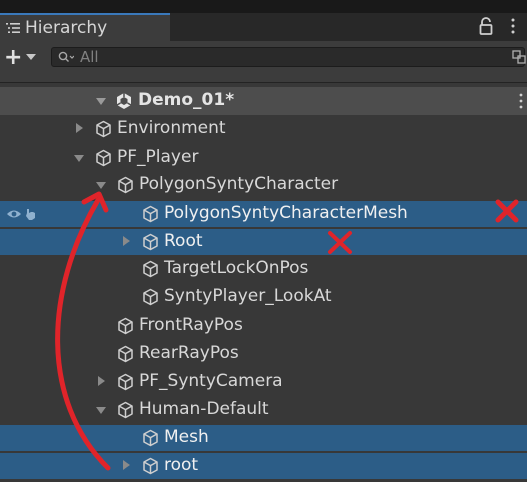 This screenshot has width=527, height=482. What do you see at coordinates (189, 353) in the screenshot?
I see `tree-row-label: RearRayPos` at bounding box center [189, 353].